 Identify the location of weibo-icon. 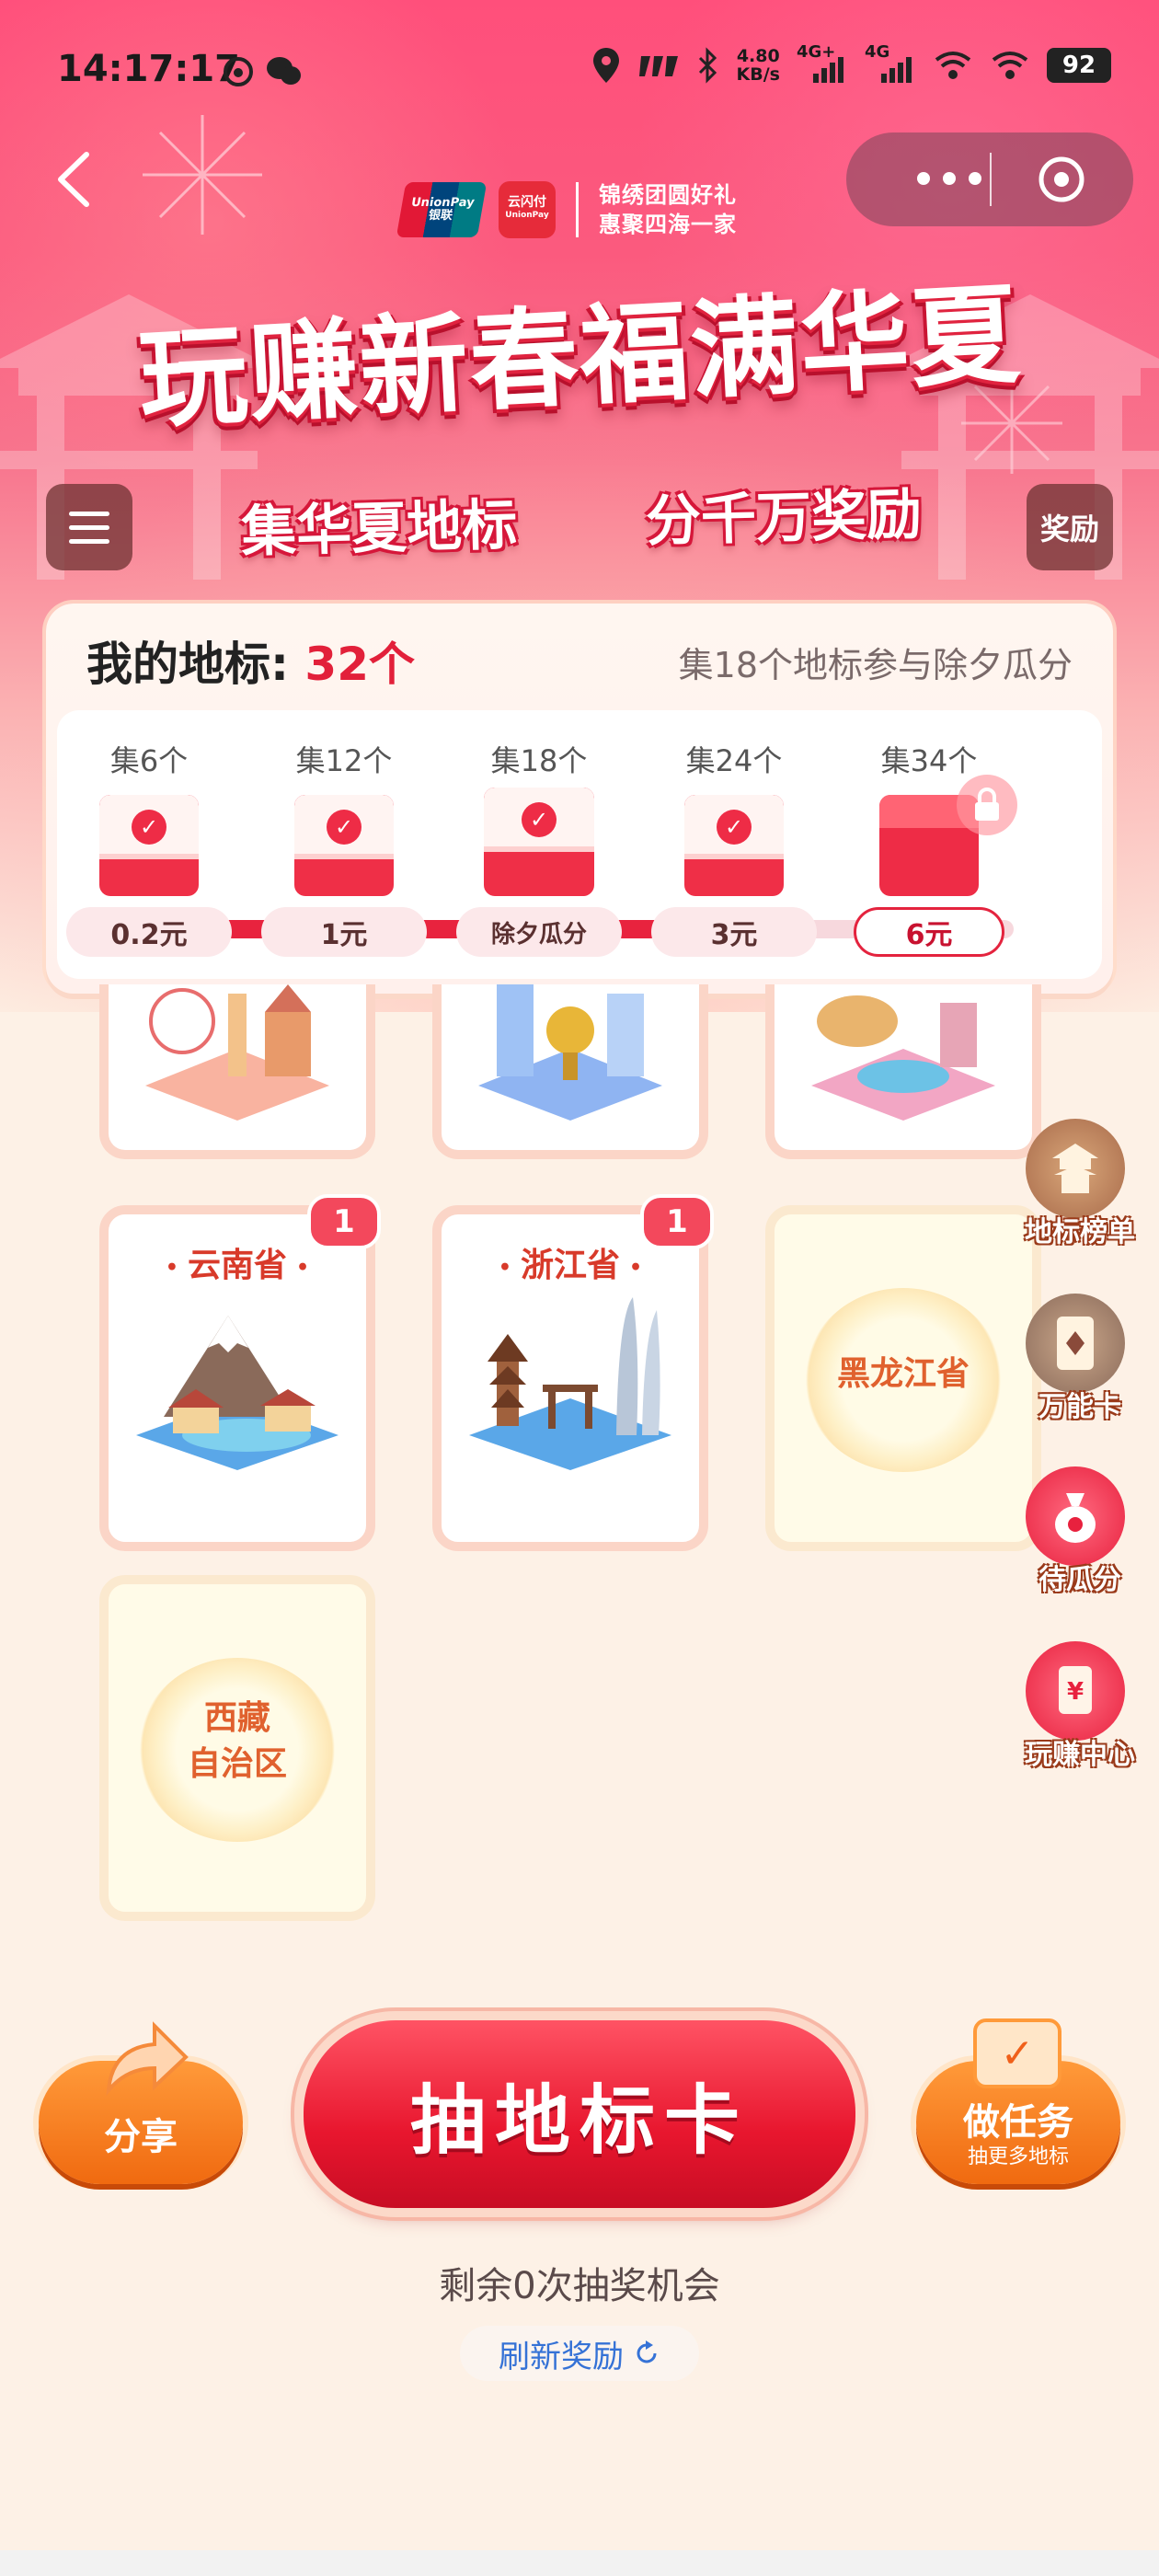
(238, 71).